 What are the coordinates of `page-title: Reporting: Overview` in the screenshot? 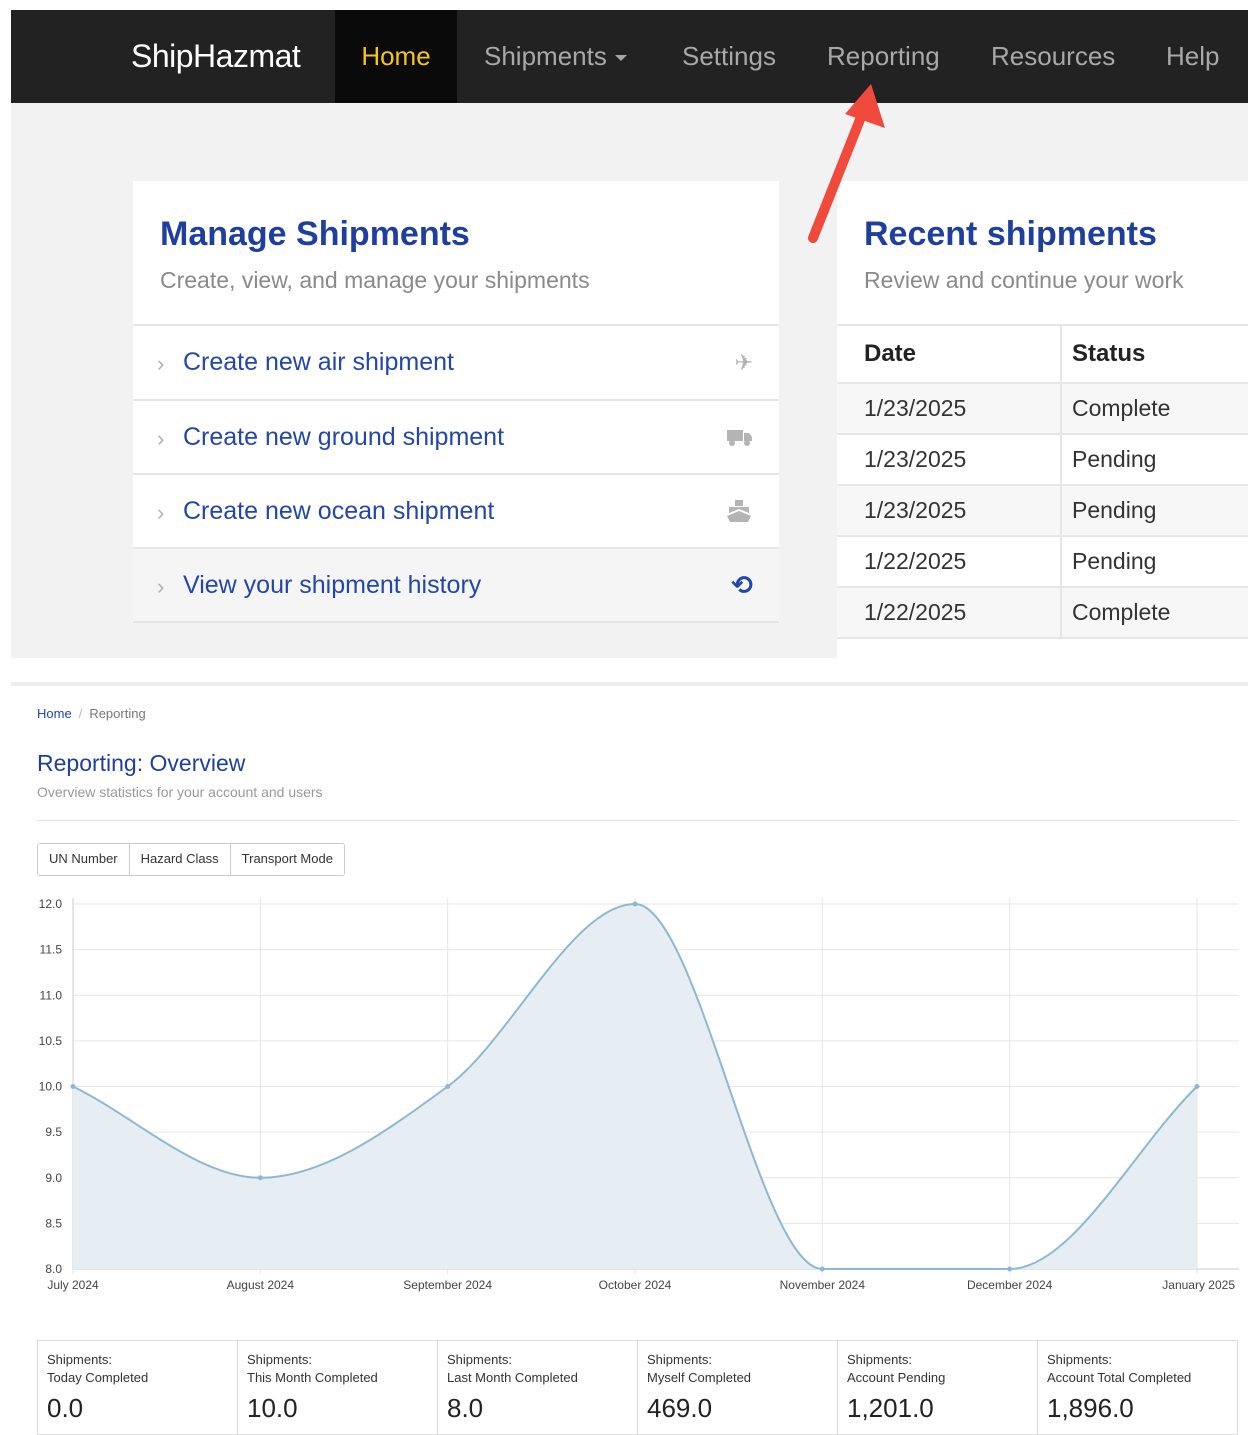 It's located at (141, 763).